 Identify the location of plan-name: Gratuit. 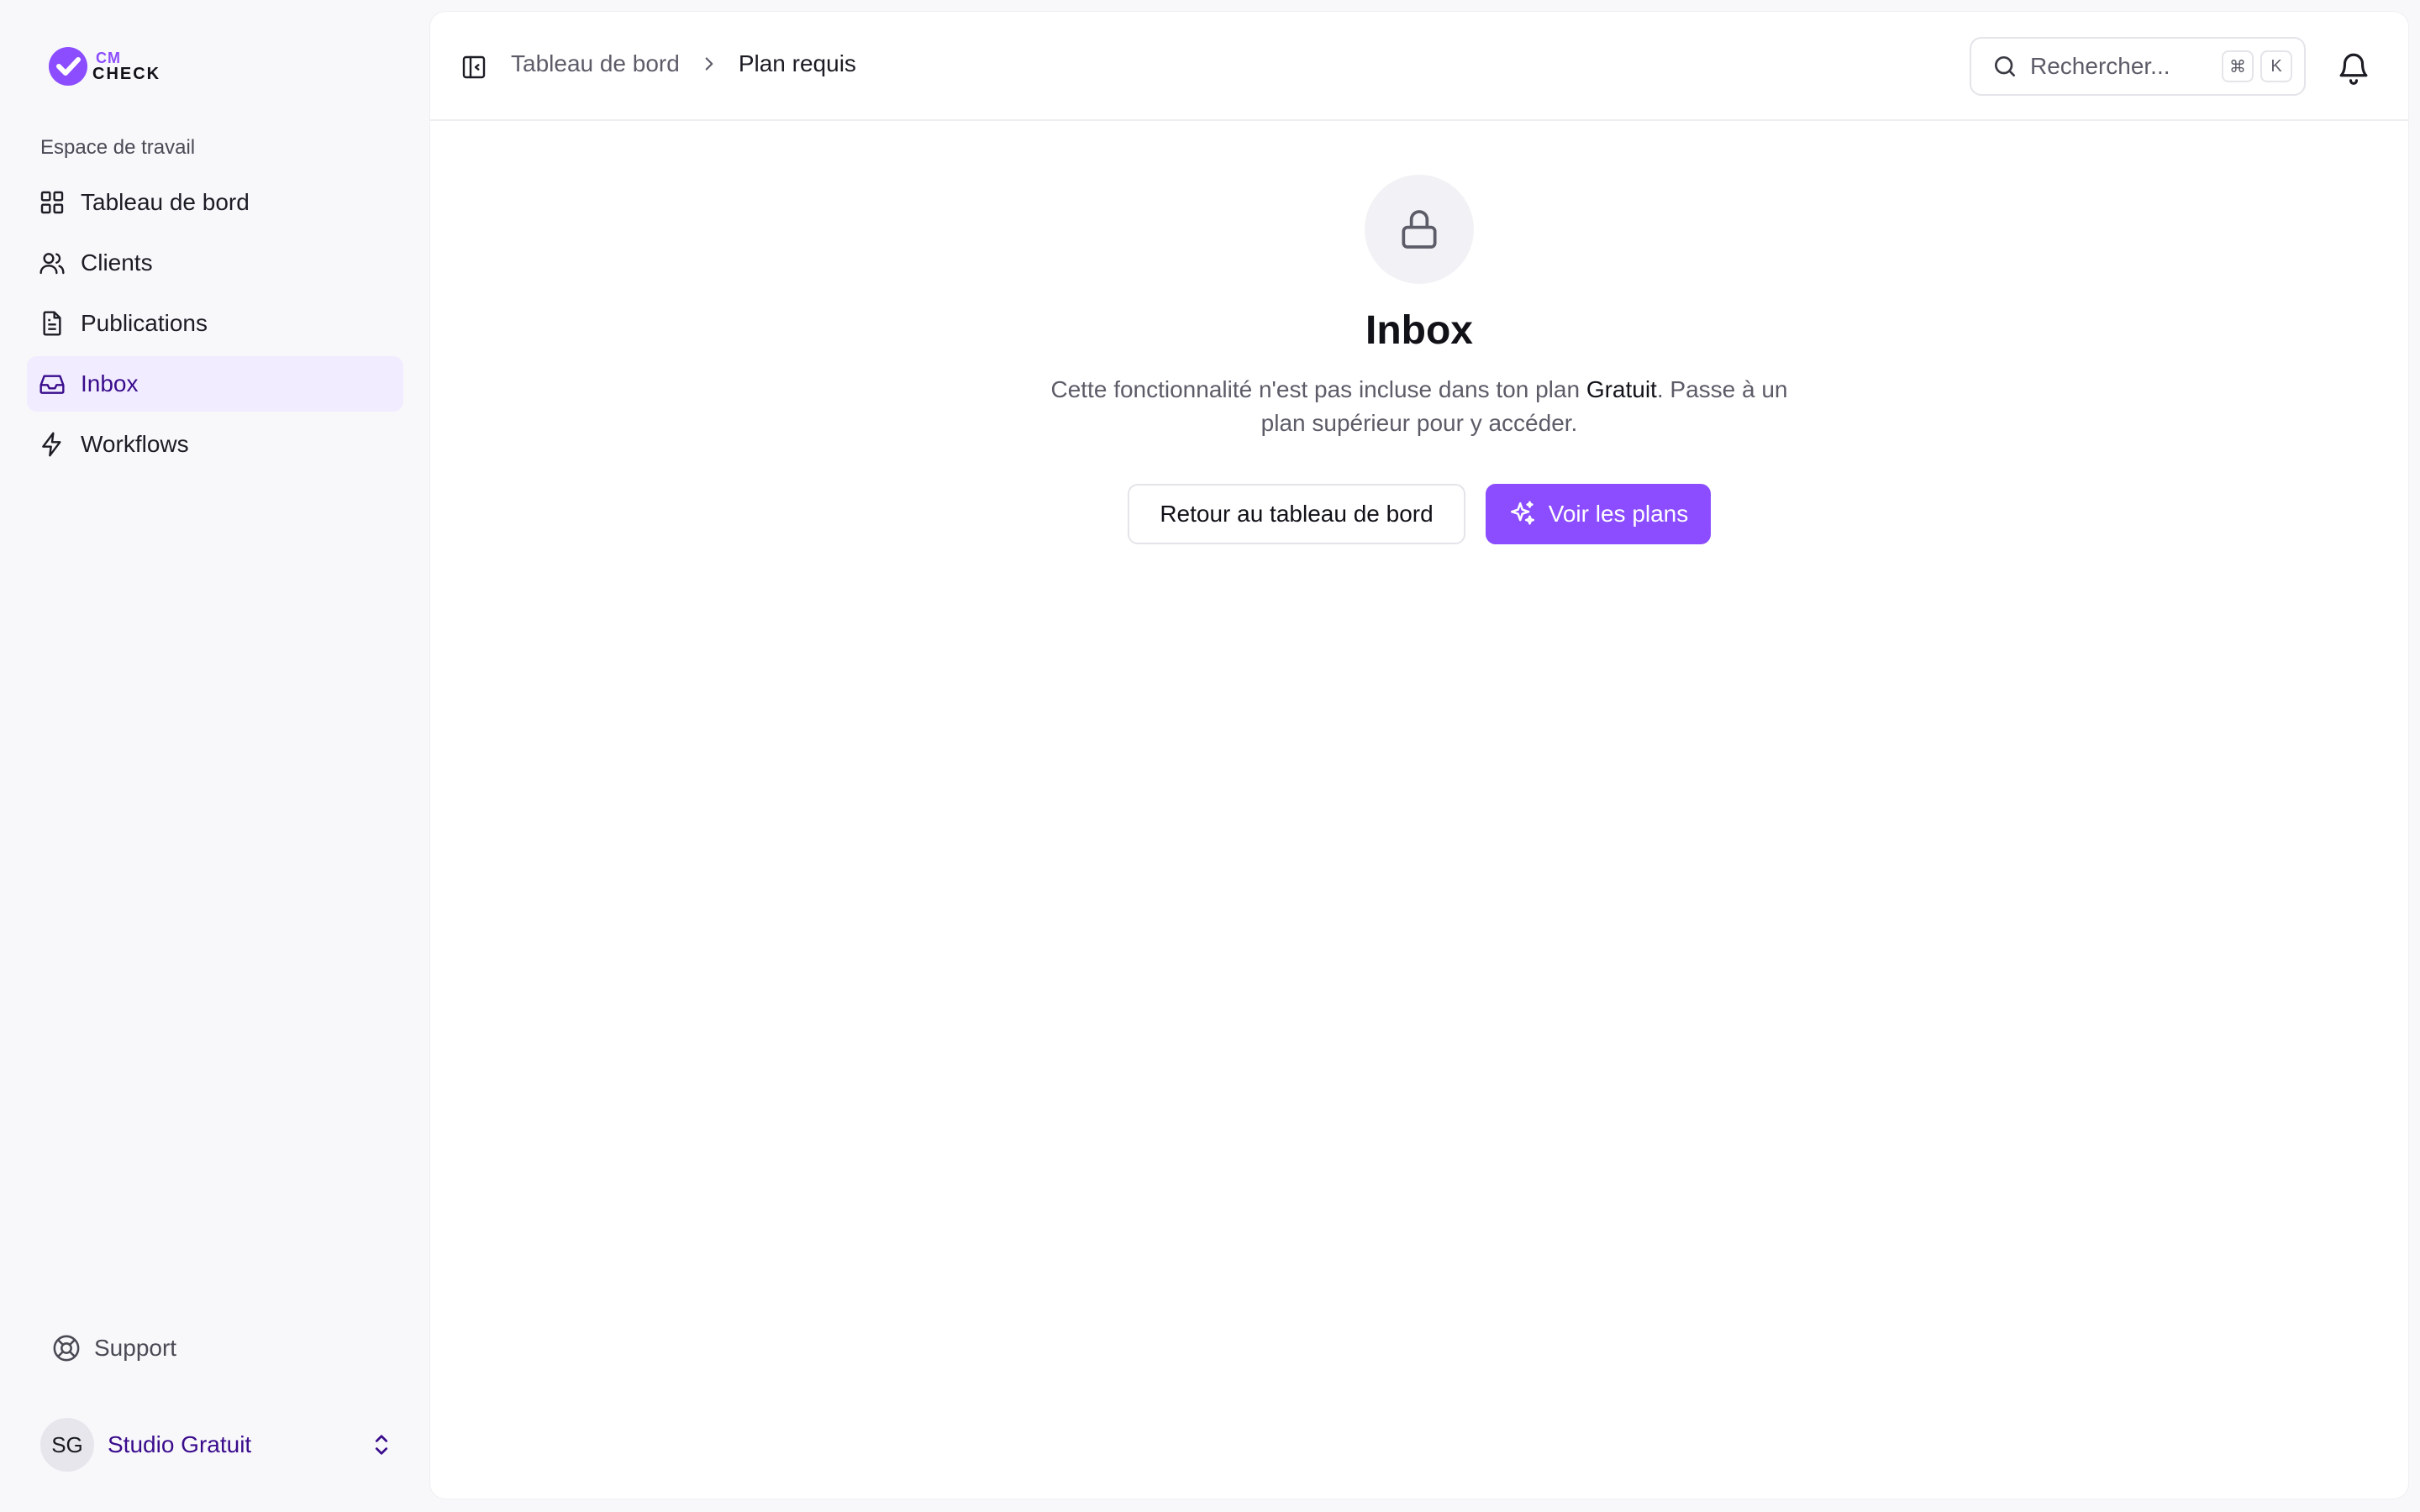
(1621, 389).